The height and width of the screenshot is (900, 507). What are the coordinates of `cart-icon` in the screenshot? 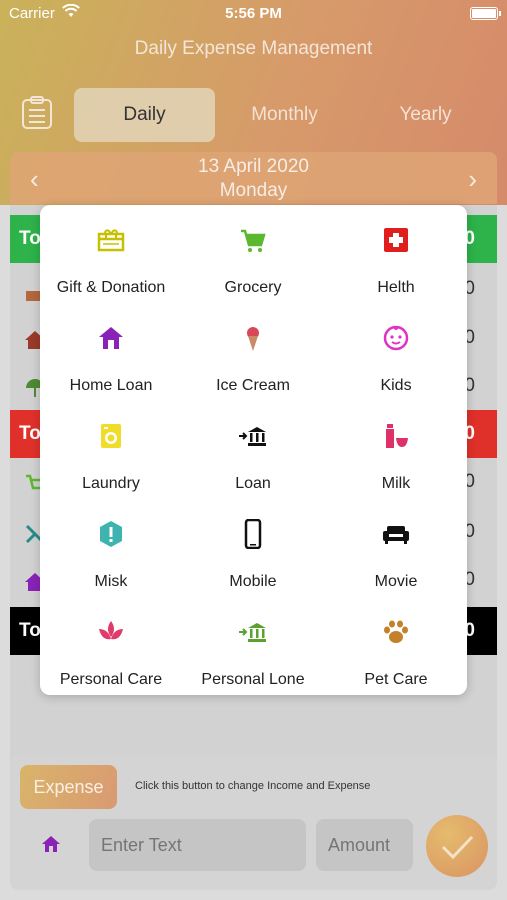 It's located at (253, 240).